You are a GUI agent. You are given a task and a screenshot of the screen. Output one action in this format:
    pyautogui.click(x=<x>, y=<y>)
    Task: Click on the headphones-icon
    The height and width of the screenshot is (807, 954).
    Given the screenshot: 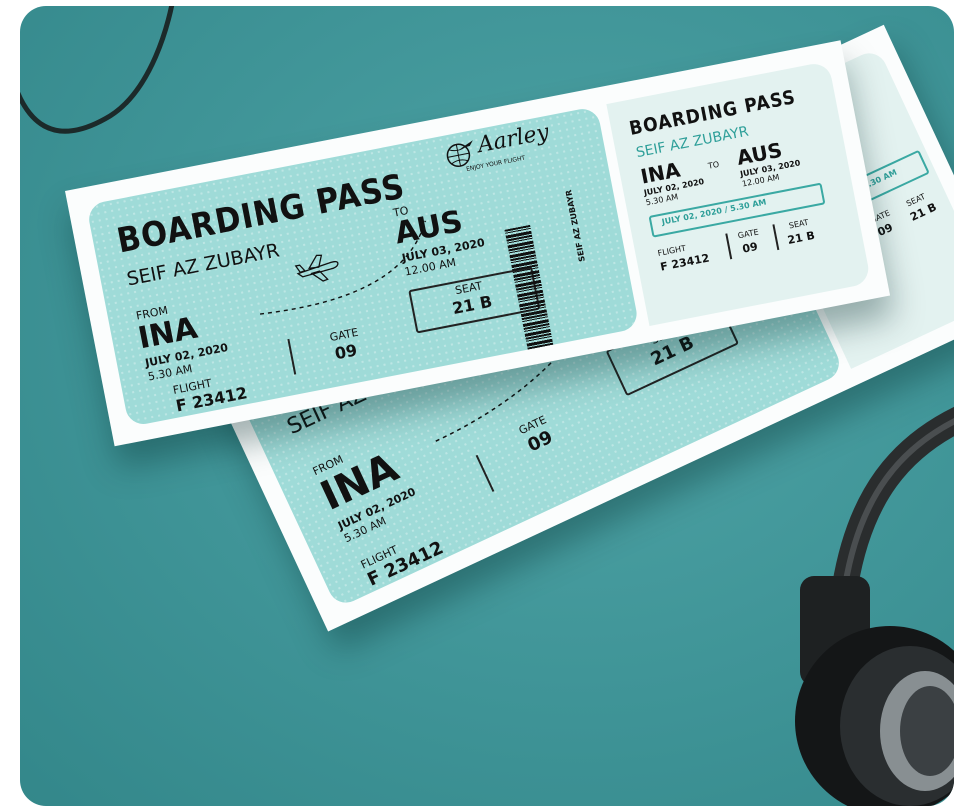 What is the action you would take?
    pyautogui.click(x=874, y=606)
    